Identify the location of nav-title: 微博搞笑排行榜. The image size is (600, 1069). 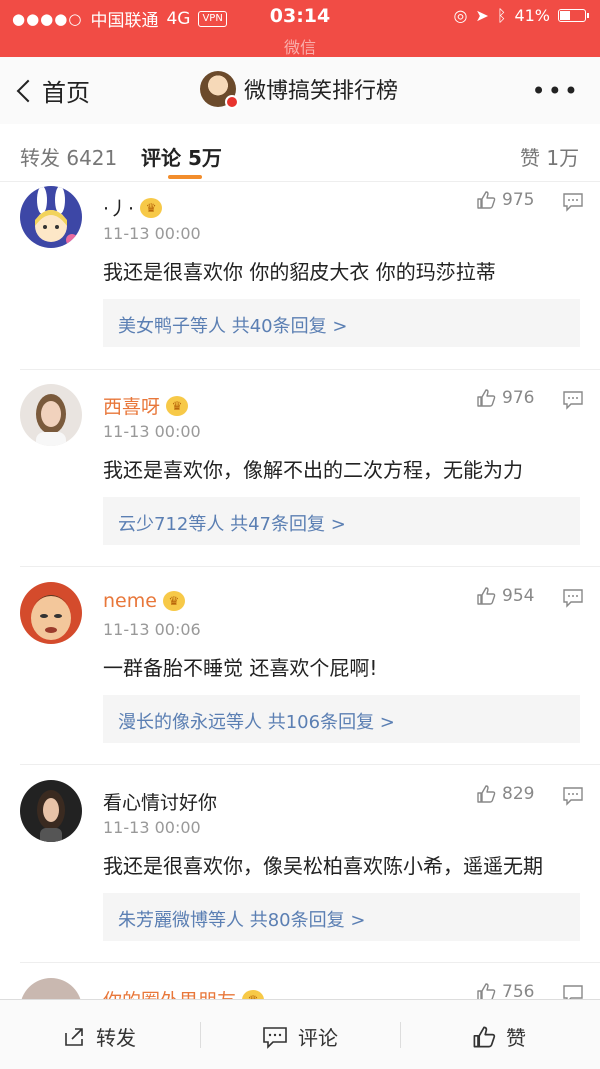
(299, 90).